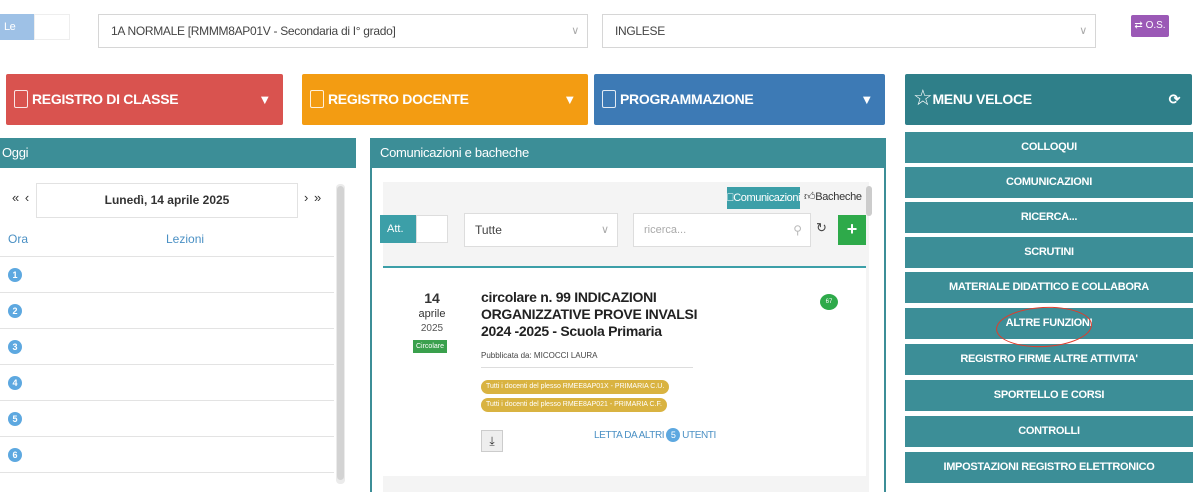 The image size is (1194, 492). I want to click on menu-item-impostazioni: IMPOSTAZIONI REGISTRO ELETTRONICO, so click(1049, 467).